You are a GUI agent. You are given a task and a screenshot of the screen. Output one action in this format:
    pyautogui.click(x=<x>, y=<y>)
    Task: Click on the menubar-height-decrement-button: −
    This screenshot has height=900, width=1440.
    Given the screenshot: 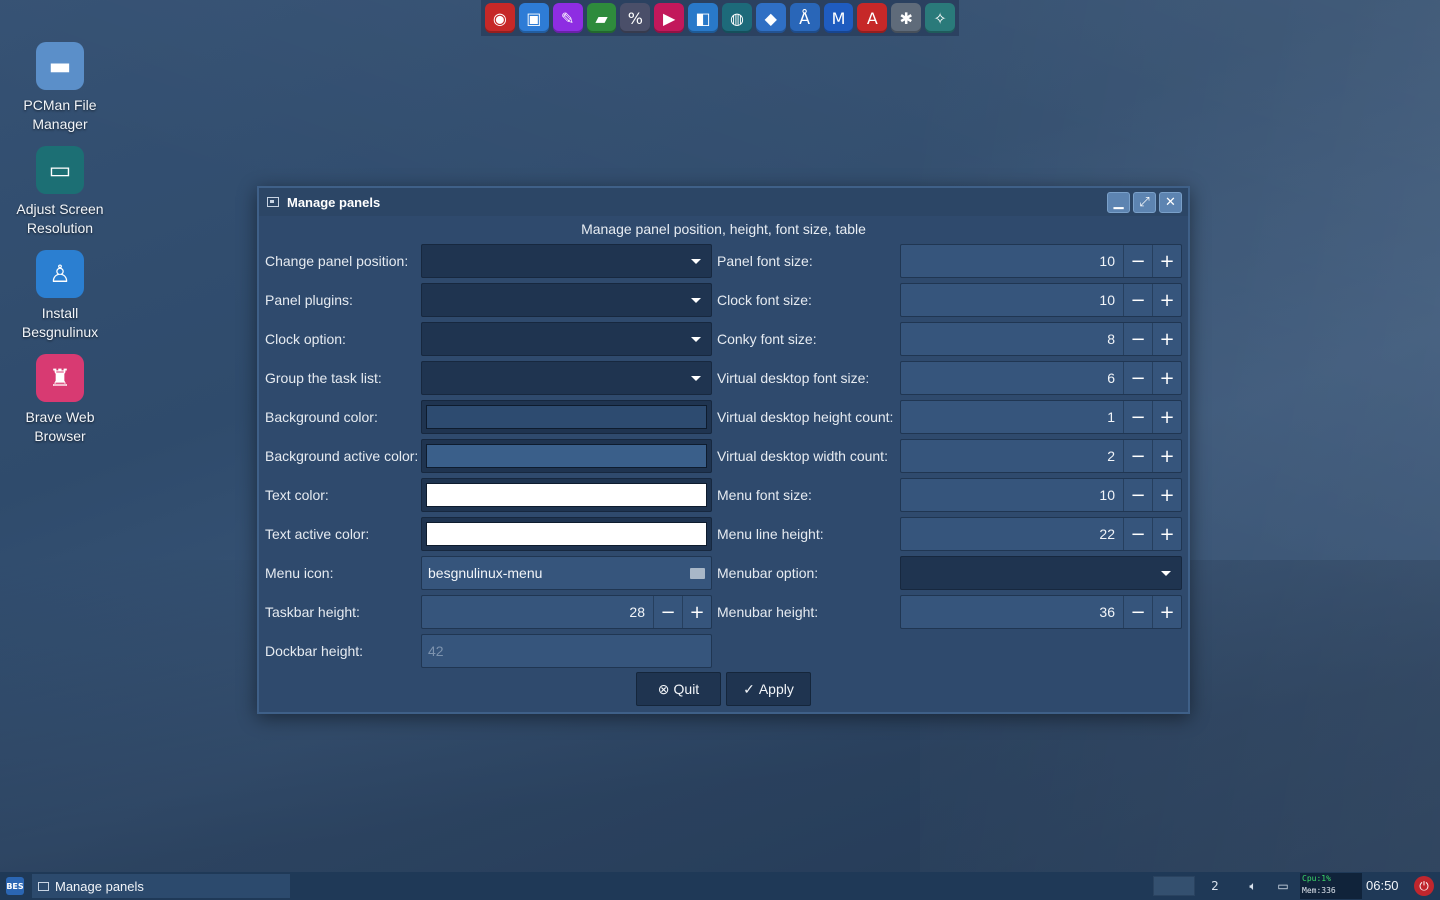 What is the action you would take?
    pyautogui.click(x=1137, y=612)
    